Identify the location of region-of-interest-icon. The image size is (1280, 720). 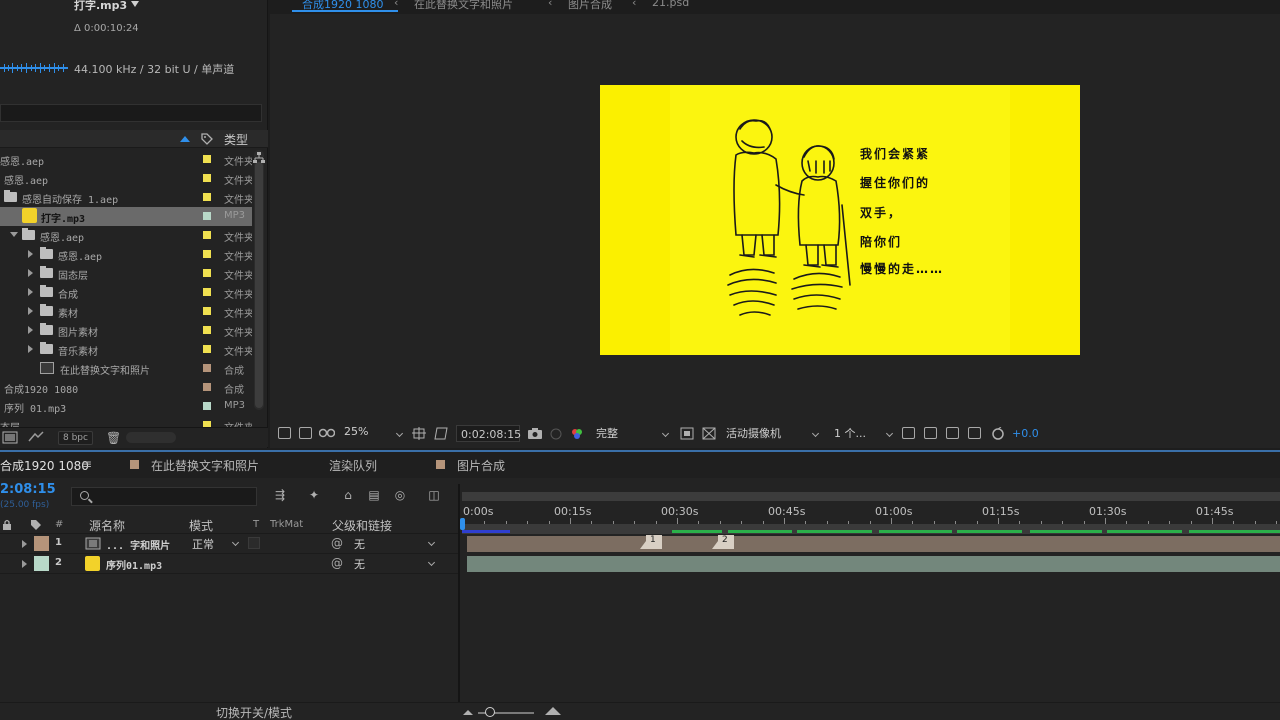
(441, 433).